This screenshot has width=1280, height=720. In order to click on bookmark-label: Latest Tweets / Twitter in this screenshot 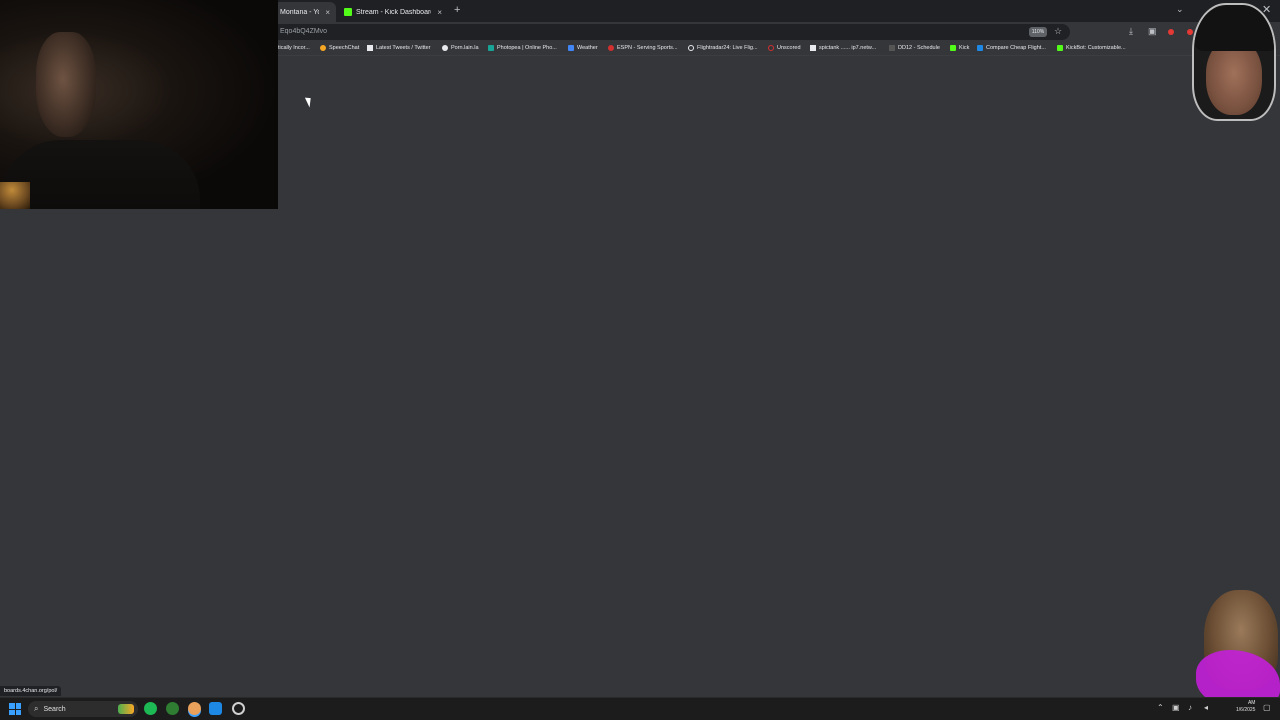, I will do `click(403, 48)`.